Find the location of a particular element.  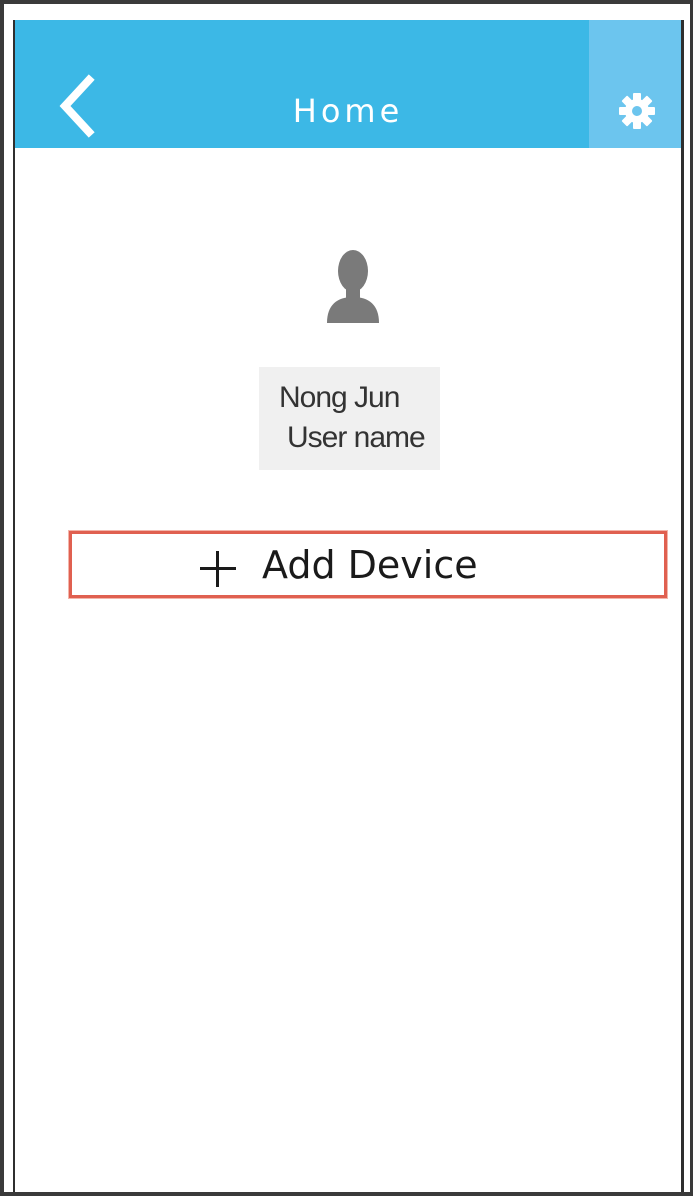

user-avatar-icon is located at coordinates (353, 287).